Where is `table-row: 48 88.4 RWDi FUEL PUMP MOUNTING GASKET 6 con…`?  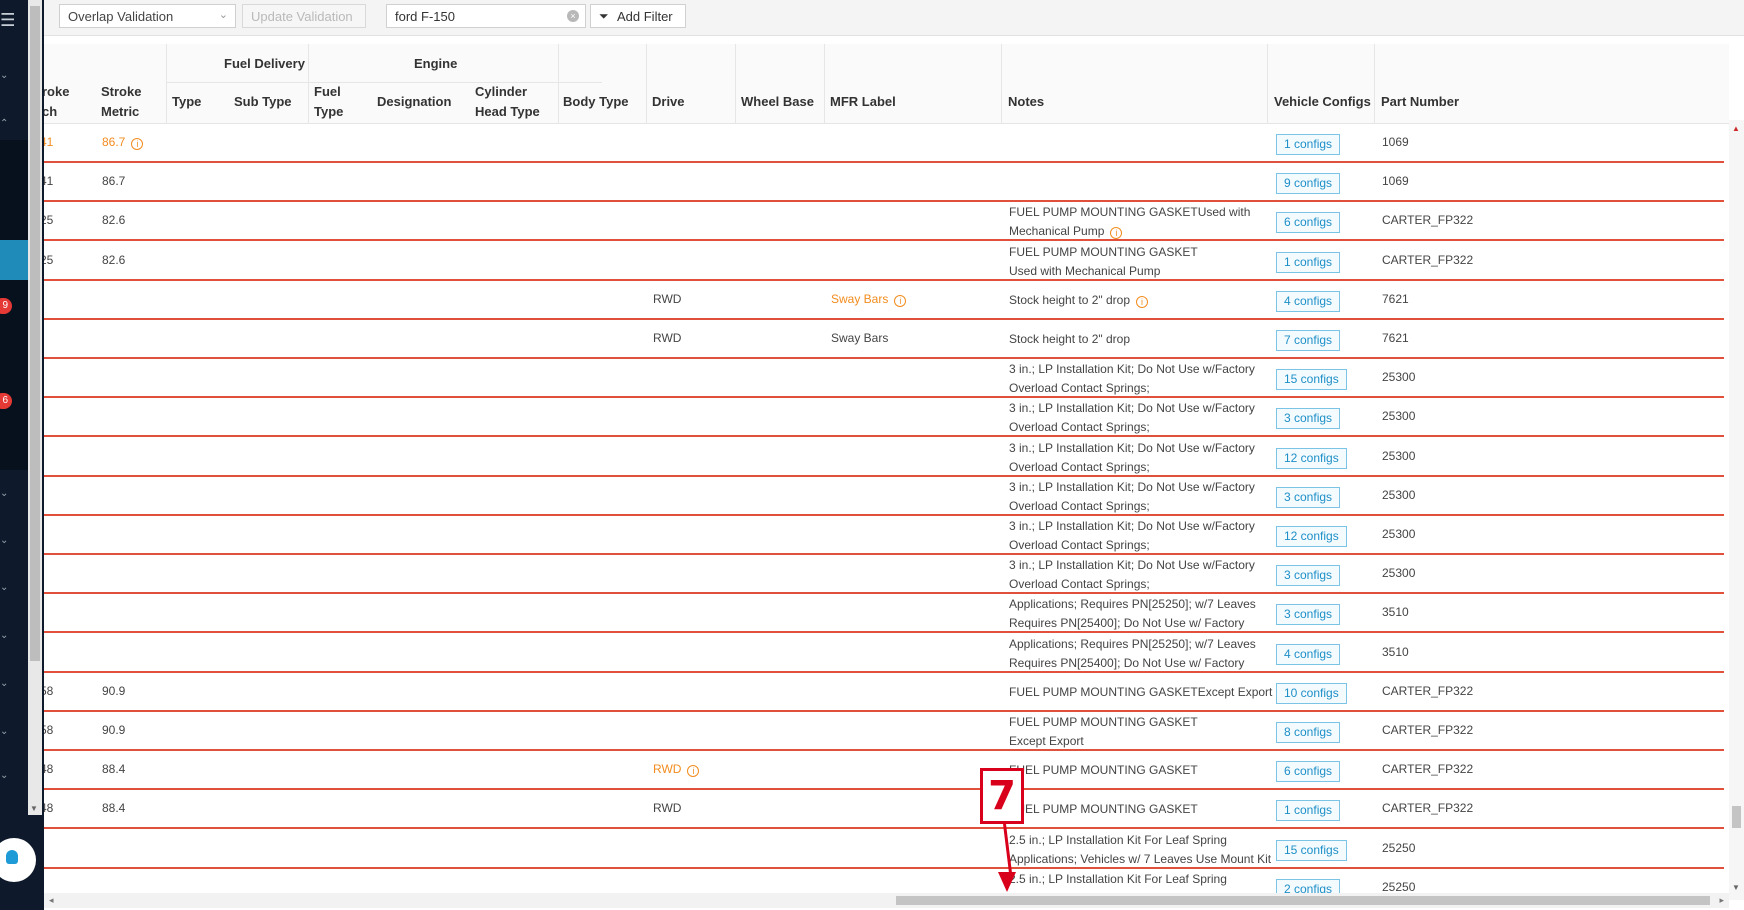
table-row: 48 88.4 RWDi FUEL PUMP MOUNTING GASKET 6 con… is located at coordinates (884, 771).